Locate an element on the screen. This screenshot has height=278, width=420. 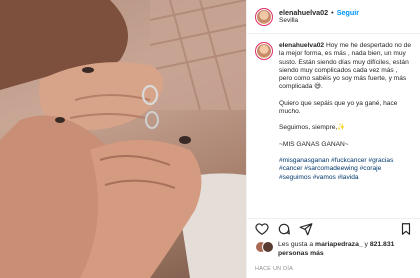
post-location: Sevilla is located at coordinates (319, 20).